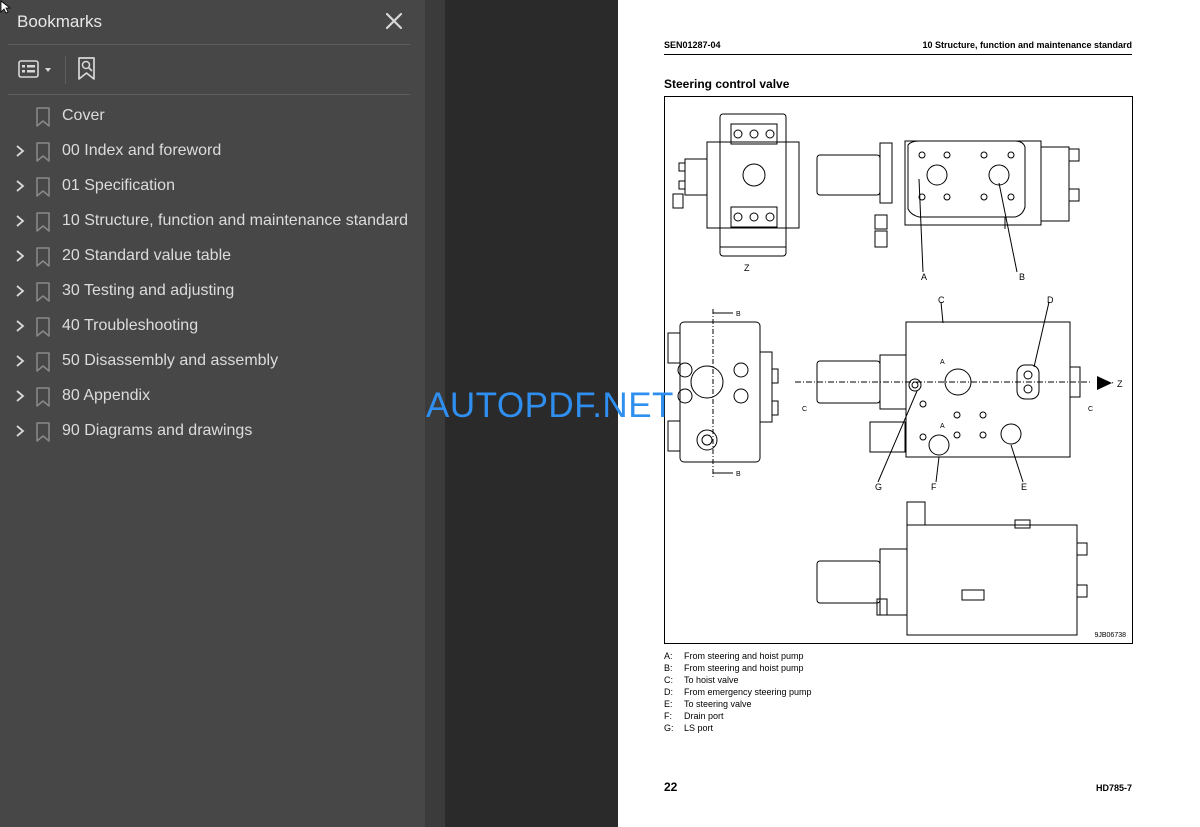 The image size is (1200, 827). I want to click on section-title: Steering control valve, so click(727, 84).